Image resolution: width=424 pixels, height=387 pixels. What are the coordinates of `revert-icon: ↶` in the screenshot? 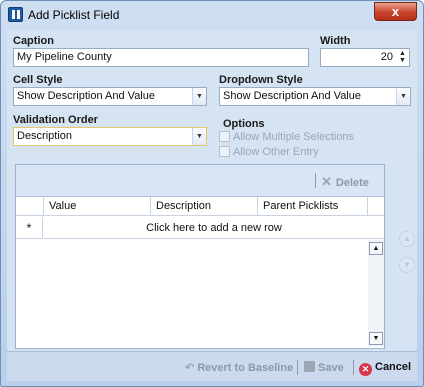 It's located at (190, 368).